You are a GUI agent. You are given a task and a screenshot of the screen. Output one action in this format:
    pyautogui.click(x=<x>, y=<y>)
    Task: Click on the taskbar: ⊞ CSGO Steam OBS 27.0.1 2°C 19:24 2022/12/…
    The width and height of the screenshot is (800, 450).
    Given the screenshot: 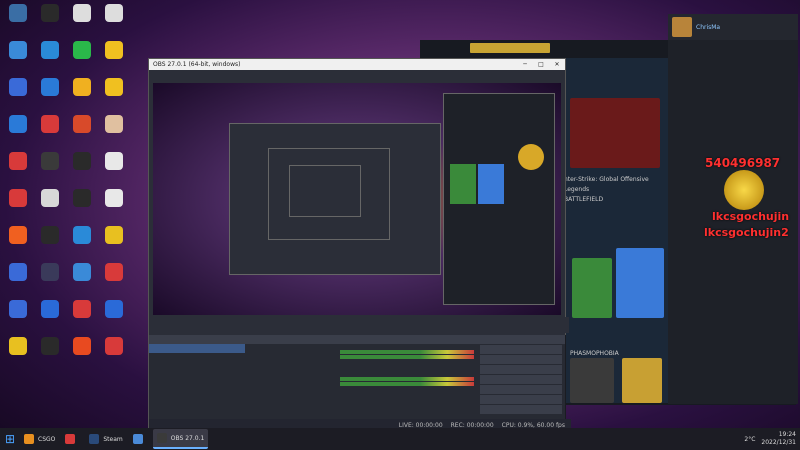 What is the action you would take?
    pyautogui.click(x=400, y=439)
    